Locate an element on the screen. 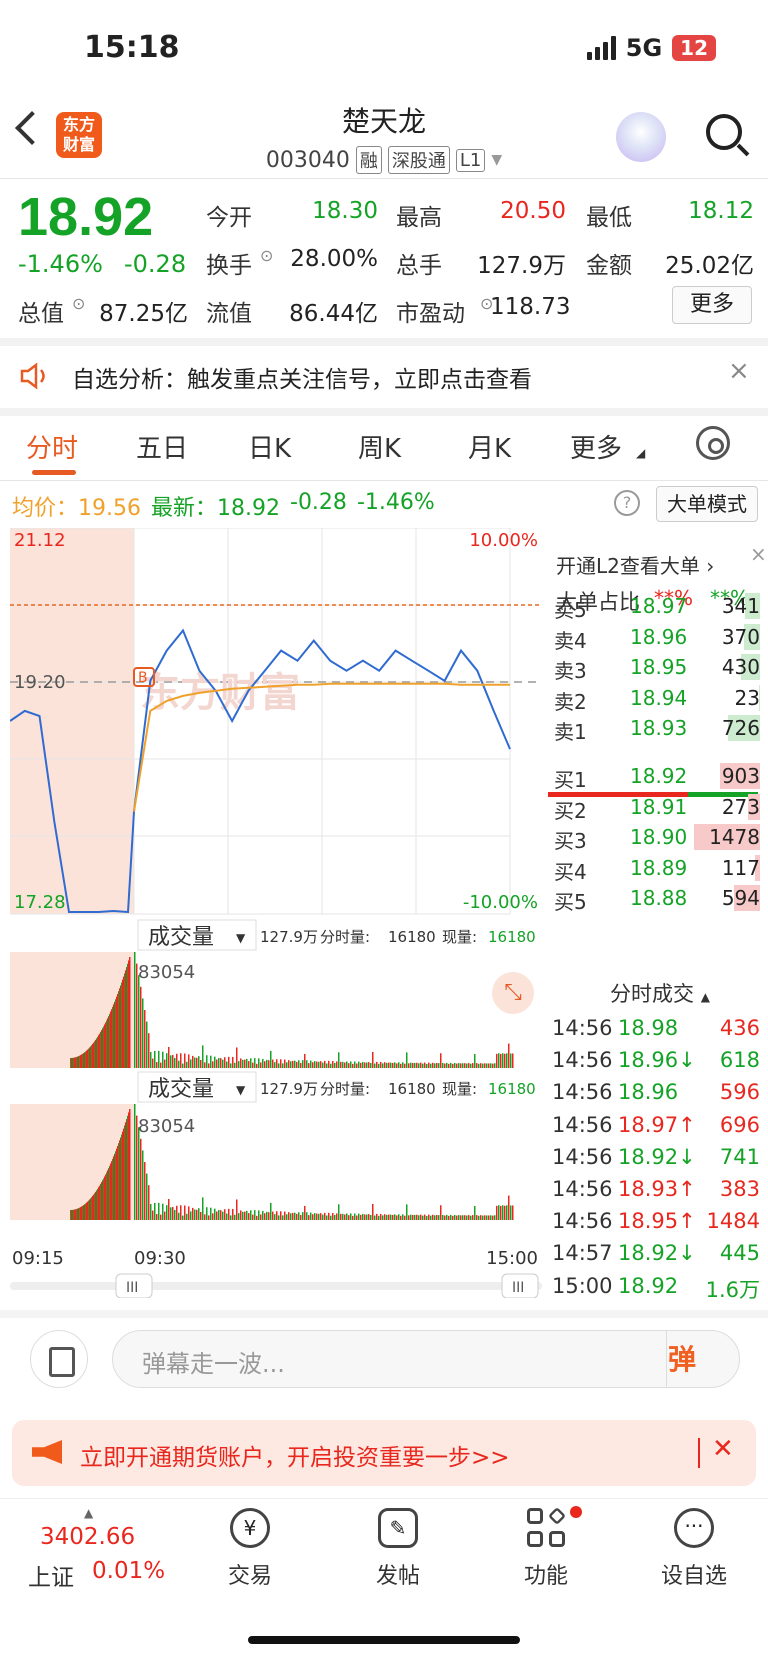  robot-avatar is located at coordinates (641, 137).